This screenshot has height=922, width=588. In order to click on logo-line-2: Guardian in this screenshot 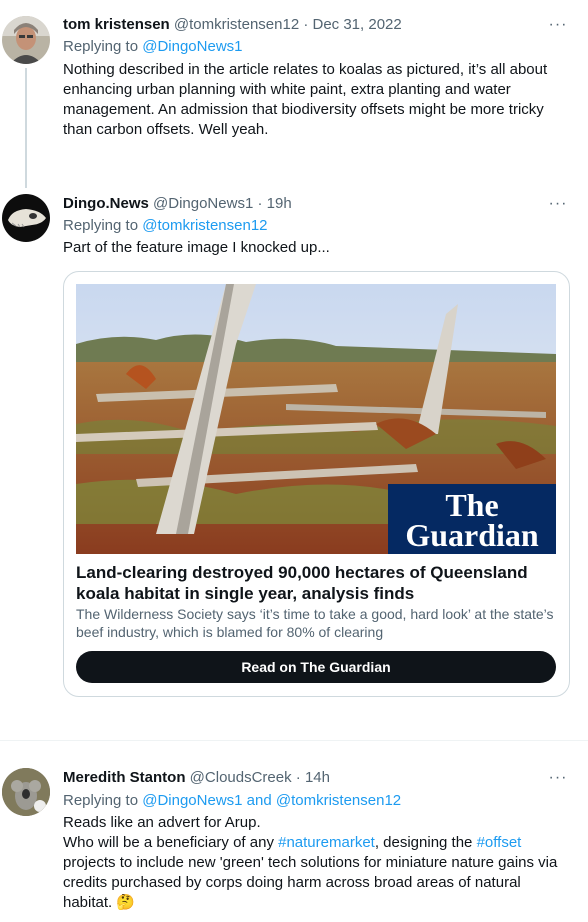, I will do `click(472, 535)`.